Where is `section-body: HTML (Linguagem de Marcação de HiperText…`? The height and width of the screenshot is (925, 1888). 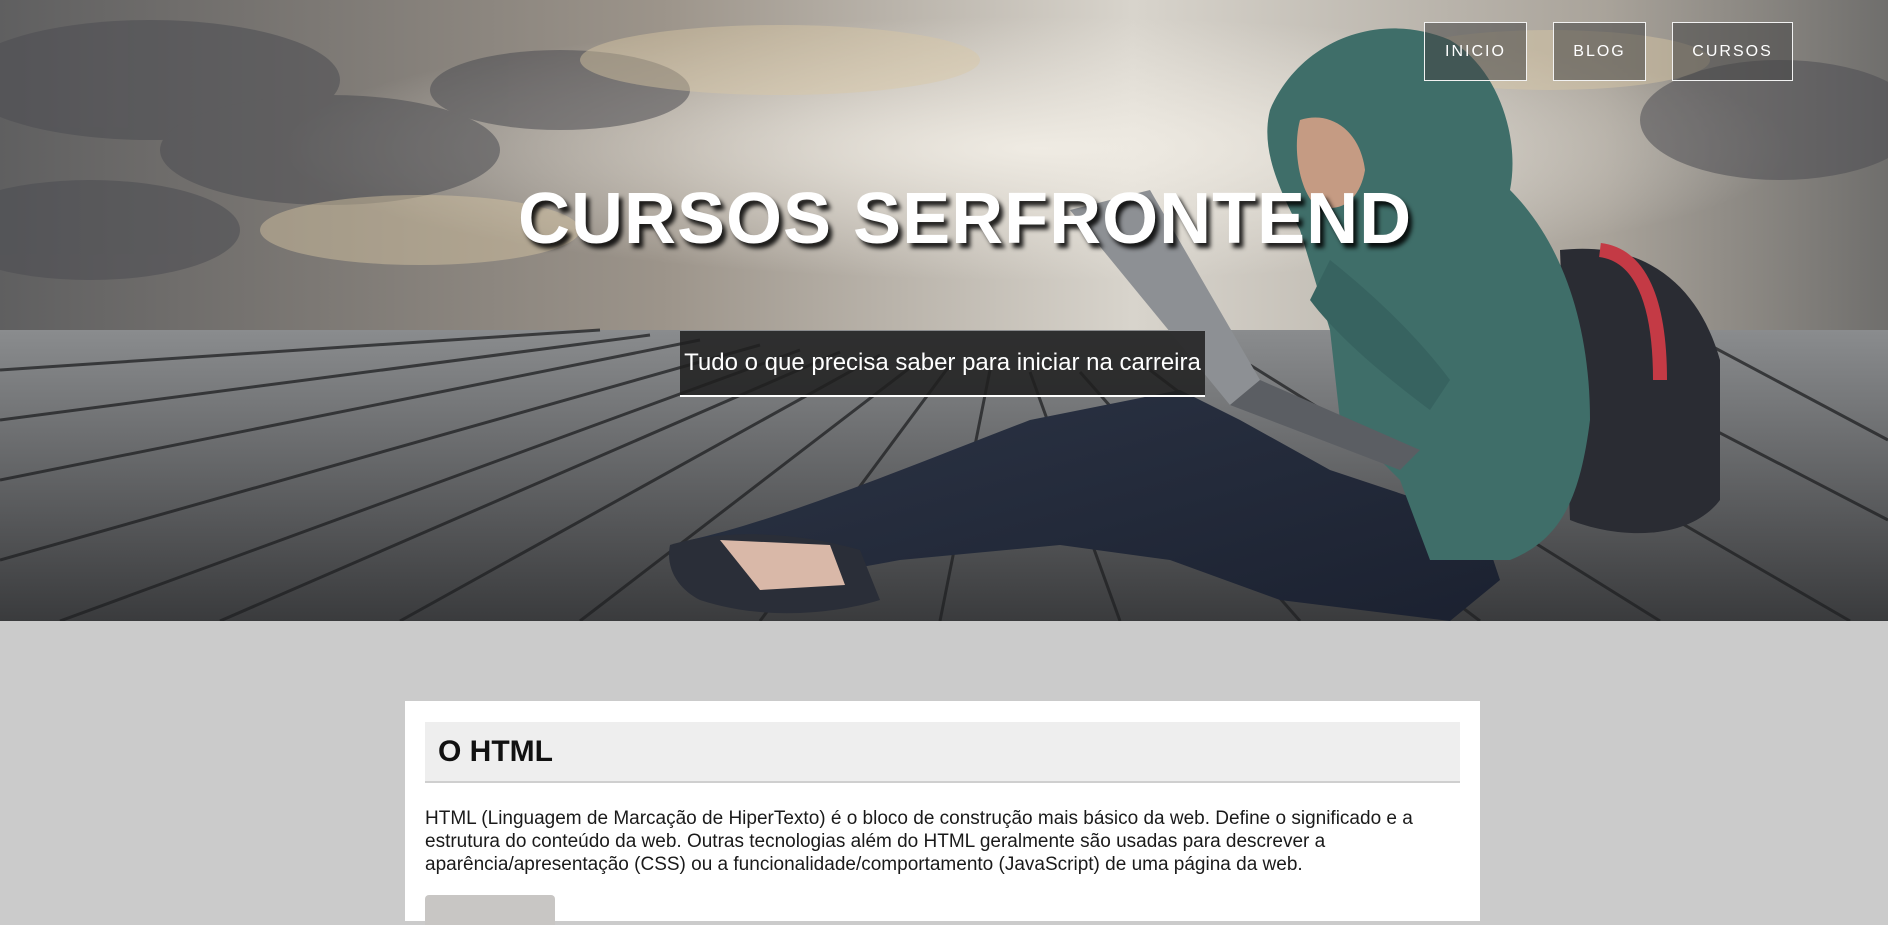 section-body: HTML (Linguagem de Marcação de HiperText… is located at coordinates (919, 841).